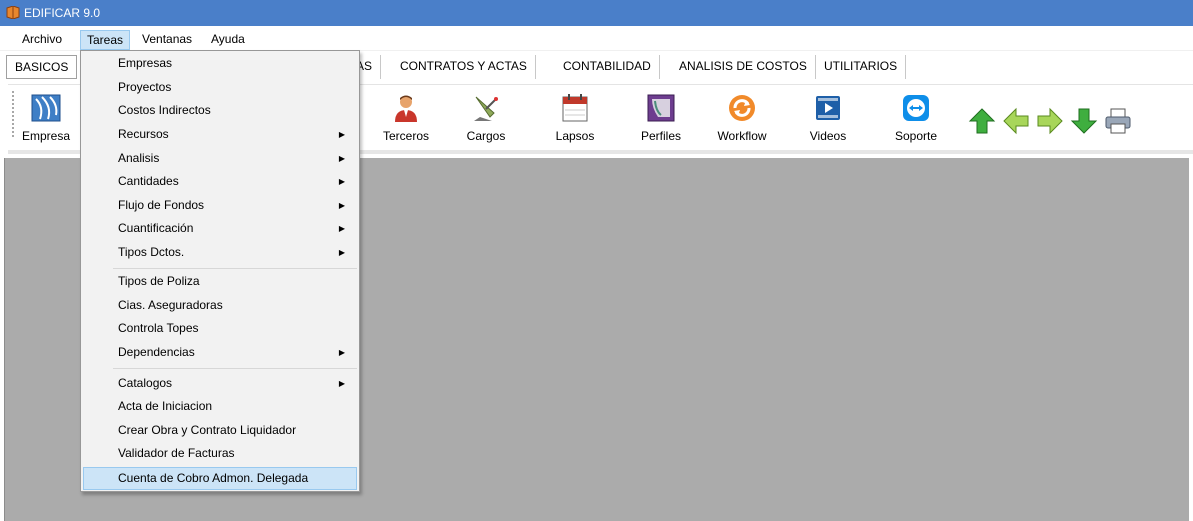 The height and width of the screenshot is (521, 1193). Describe the element at coordinates (213, 478) in the screenshot. I see `menu-item-label: Cuenta de Cobro Admon. Delegada` at that location.